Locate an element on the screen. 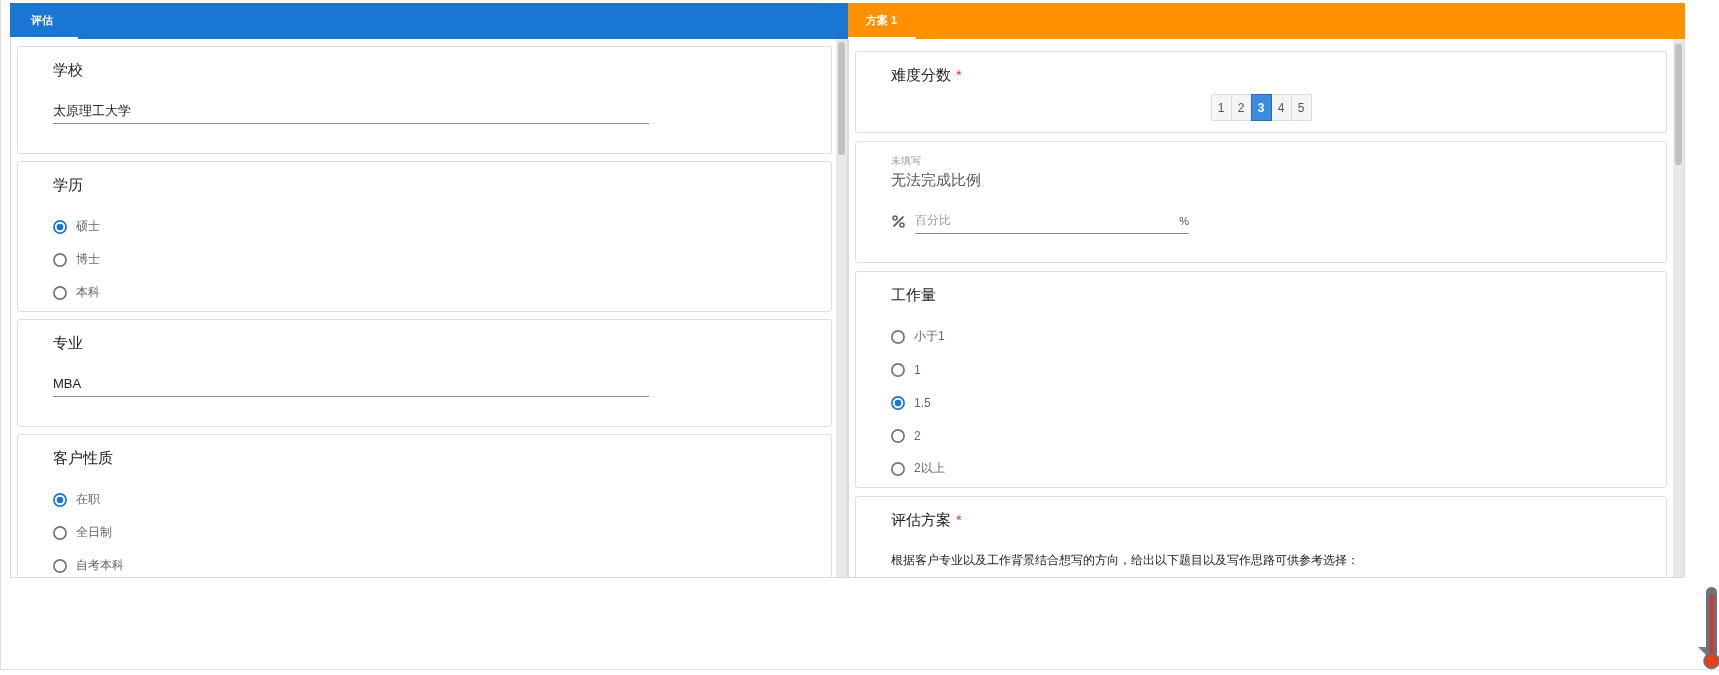  radio-option: 1 is located at coordinates (906, 369).